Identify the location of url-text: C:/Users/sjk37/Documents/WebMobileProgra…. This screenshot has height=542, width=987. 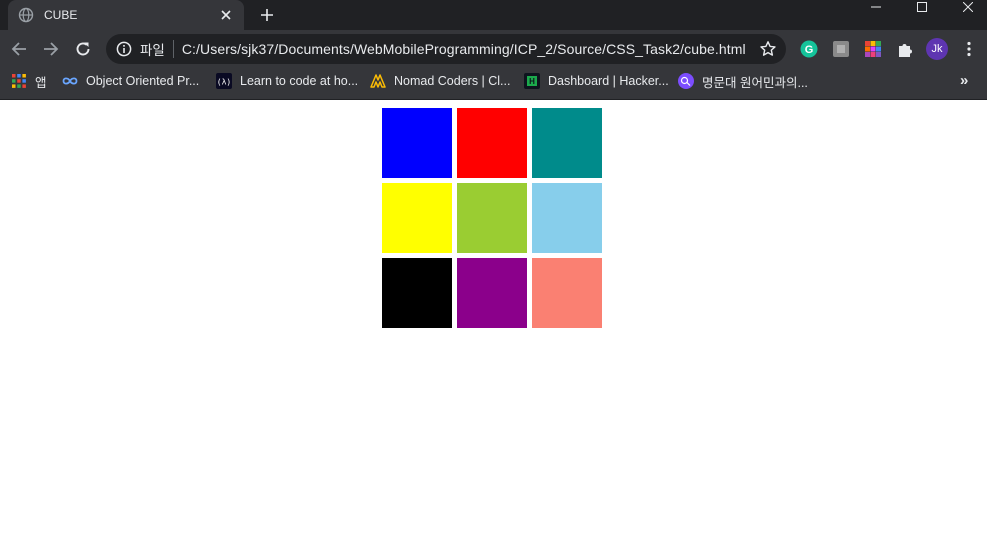
(470, 49).